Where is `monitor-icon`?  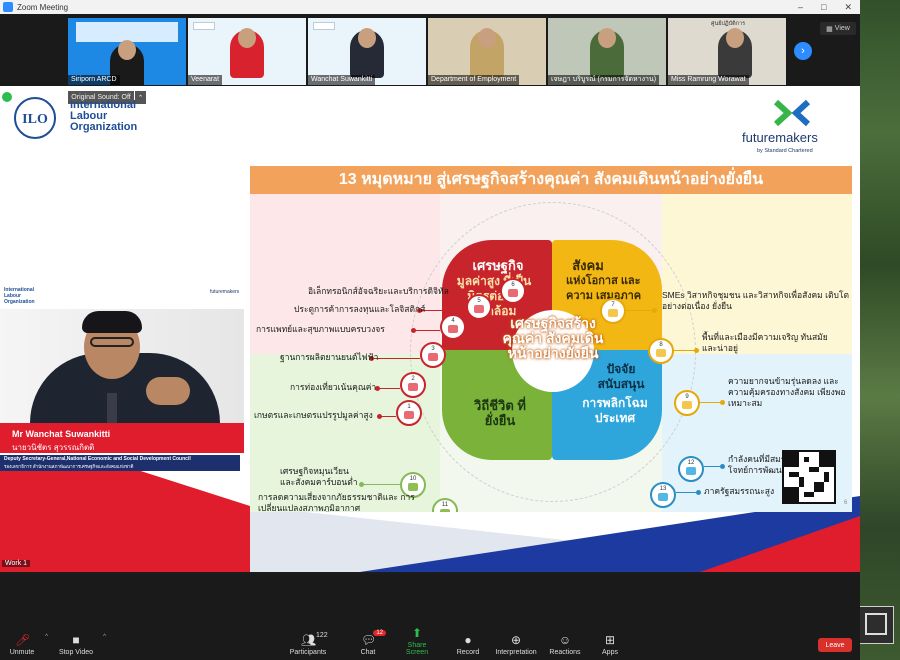
monitor-icon is located at coordinates (876, 624).